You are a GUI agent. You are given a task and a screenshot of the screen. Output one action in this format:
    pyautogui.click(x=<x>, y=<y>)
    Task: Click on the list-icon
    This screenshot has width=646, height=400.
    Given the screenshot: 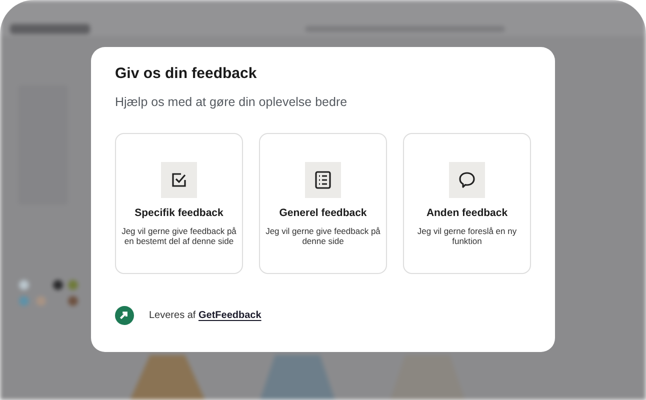 What is the action you would take?
    pyautogui.click(x=323, y=180)
    